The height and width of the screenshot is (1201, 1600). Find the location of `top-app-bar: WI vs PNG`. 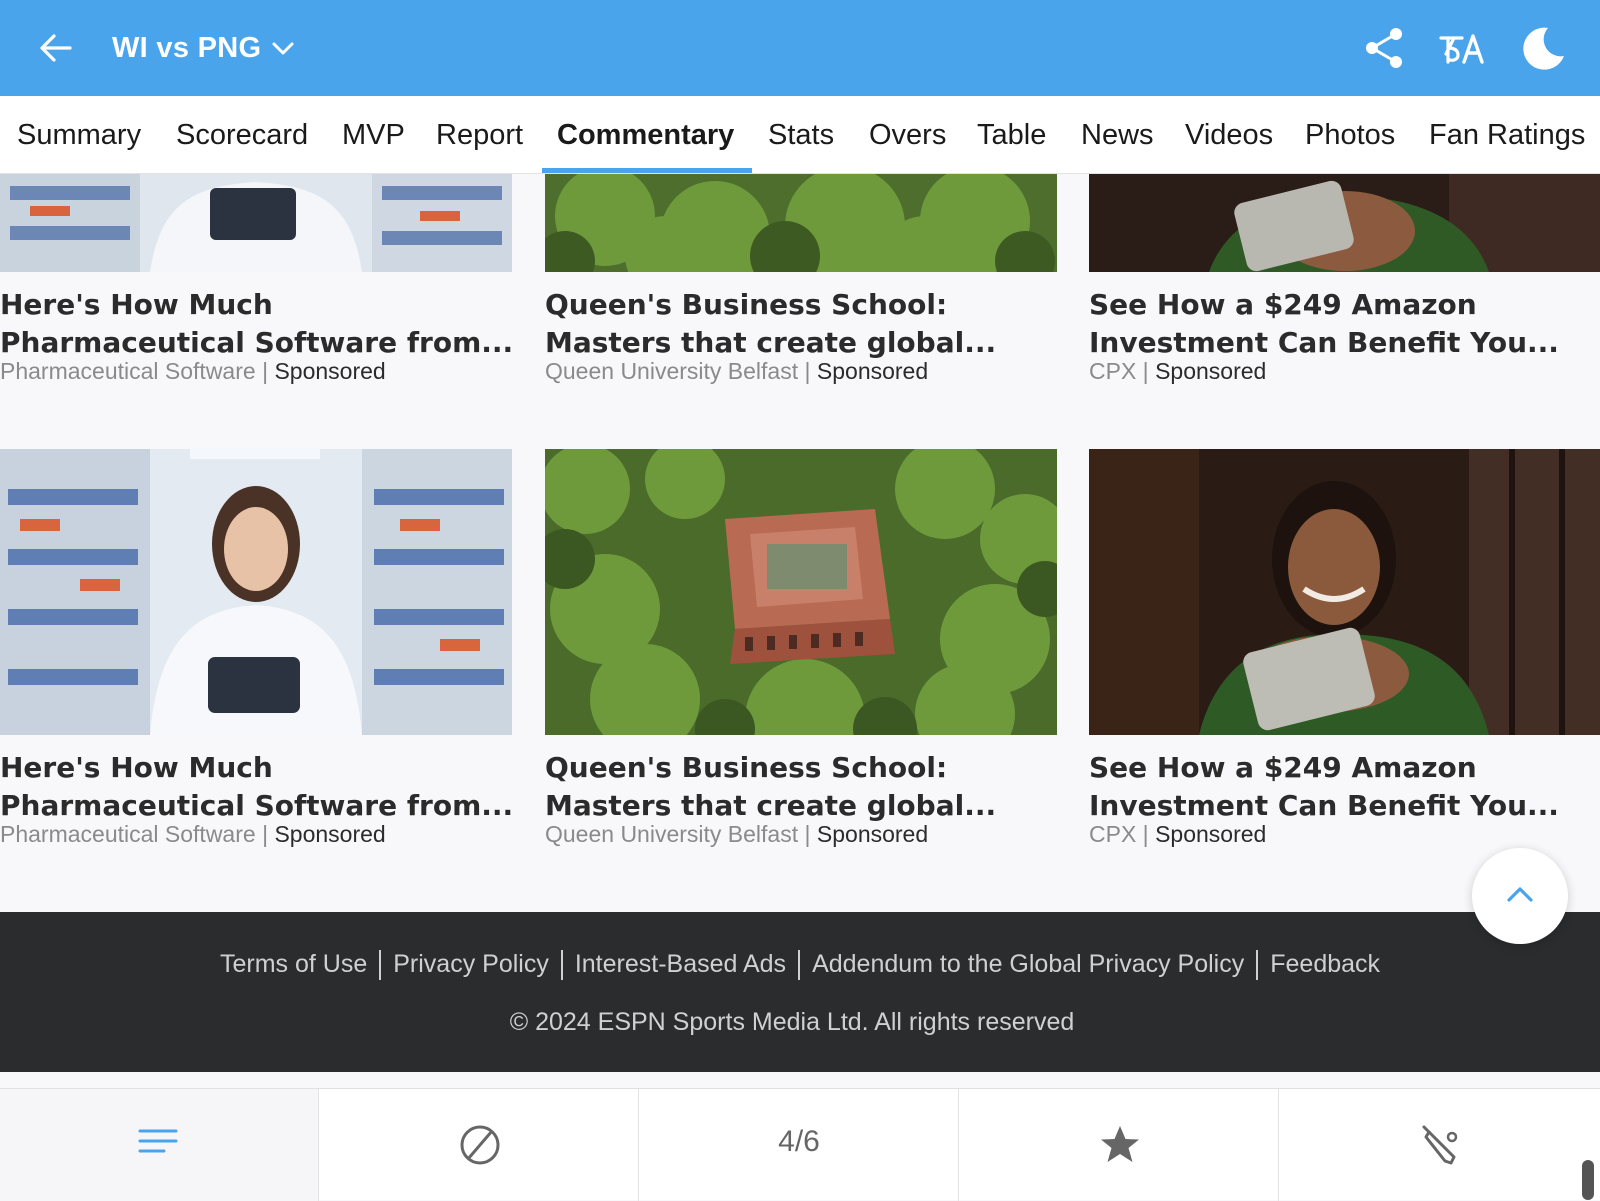

top-app-bar: WI vs PNG is located at coordinates (800, 48).